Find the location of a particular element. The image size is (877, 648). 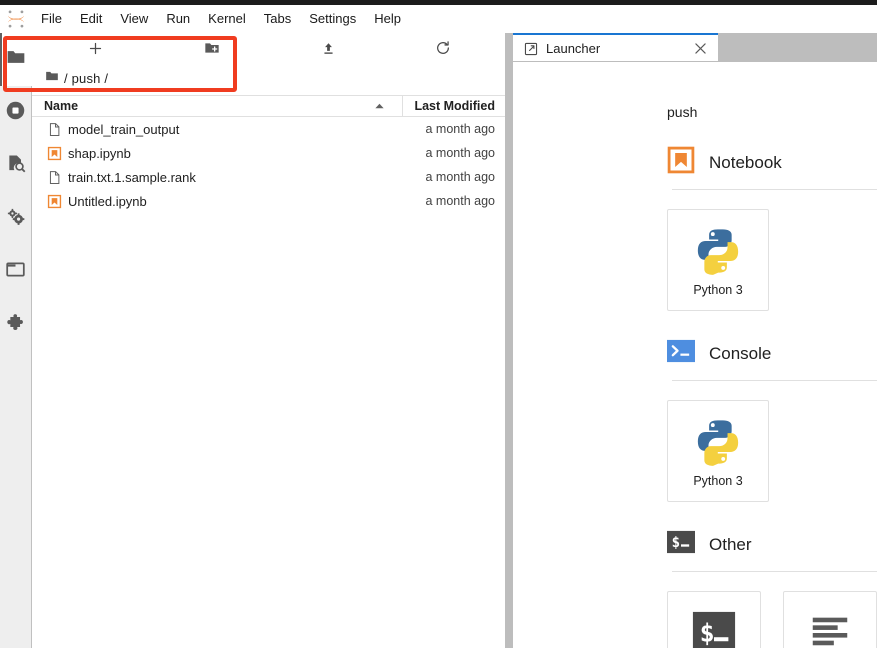

launcher-cwd-title: push is located at coordinates (682, 112).